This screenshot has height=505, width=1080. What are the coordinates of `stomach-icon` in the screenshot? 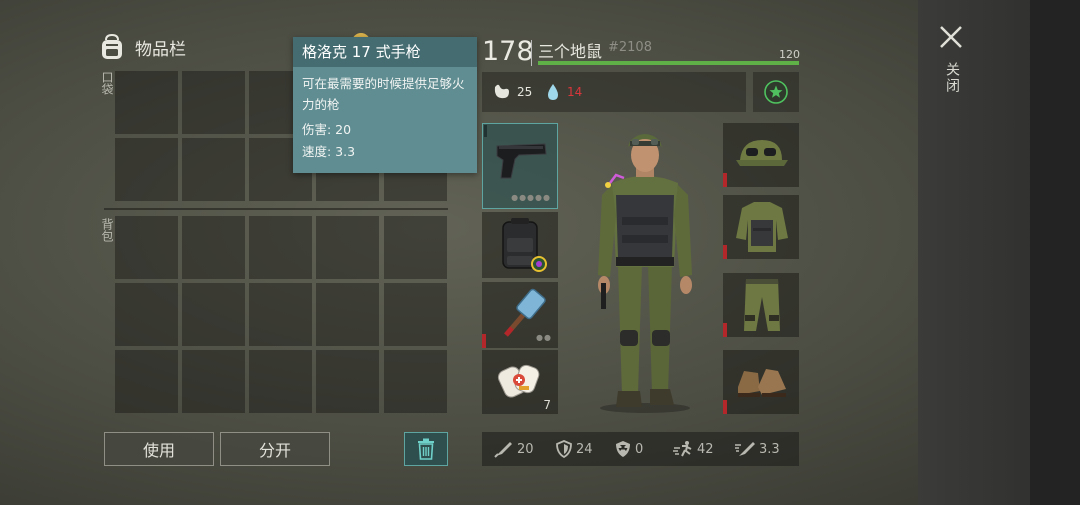 It's located at (501, 91).